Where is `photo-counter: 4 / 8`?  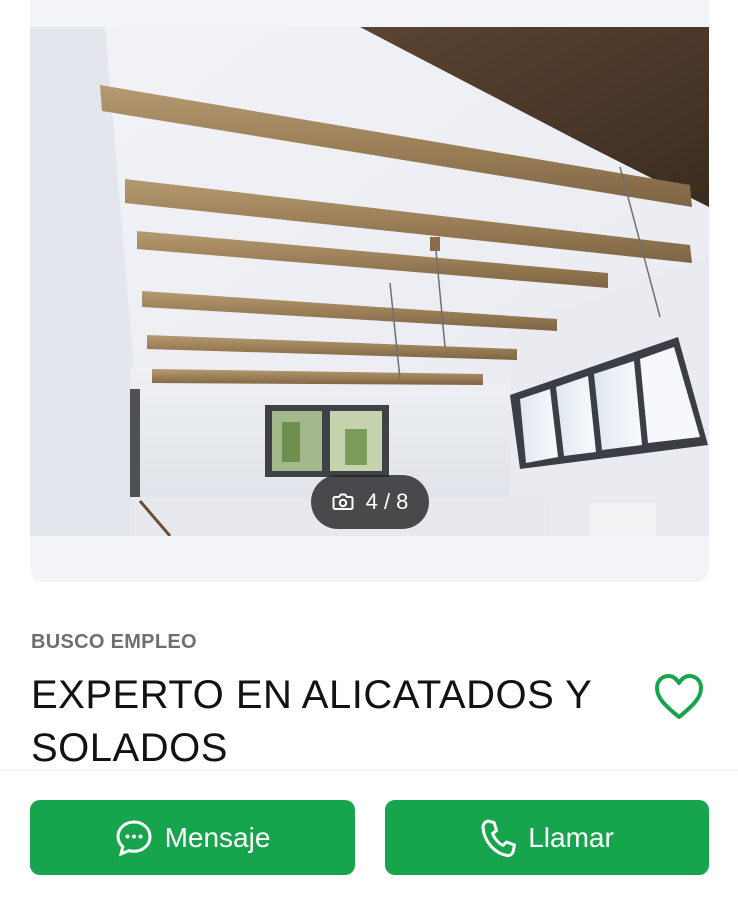 photo-counter: 4 / 8 is located at coordinates (370, 502).